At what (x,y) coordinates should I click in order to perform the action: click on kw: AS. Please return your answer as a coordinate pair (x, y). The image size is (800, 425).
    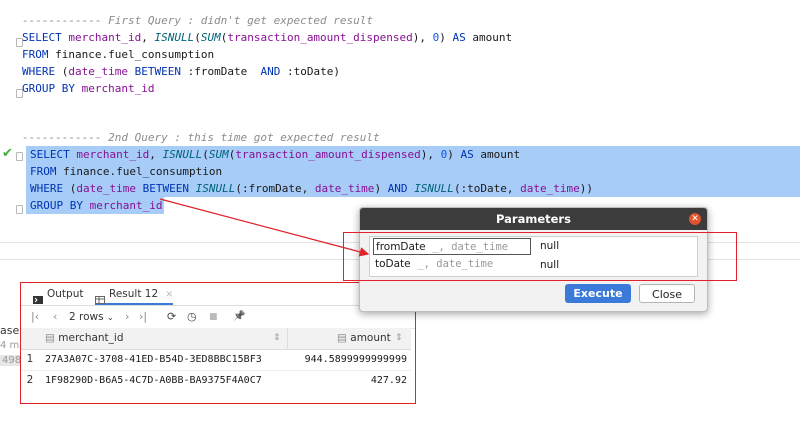
    Looking at the image, I should click on (459, 37).